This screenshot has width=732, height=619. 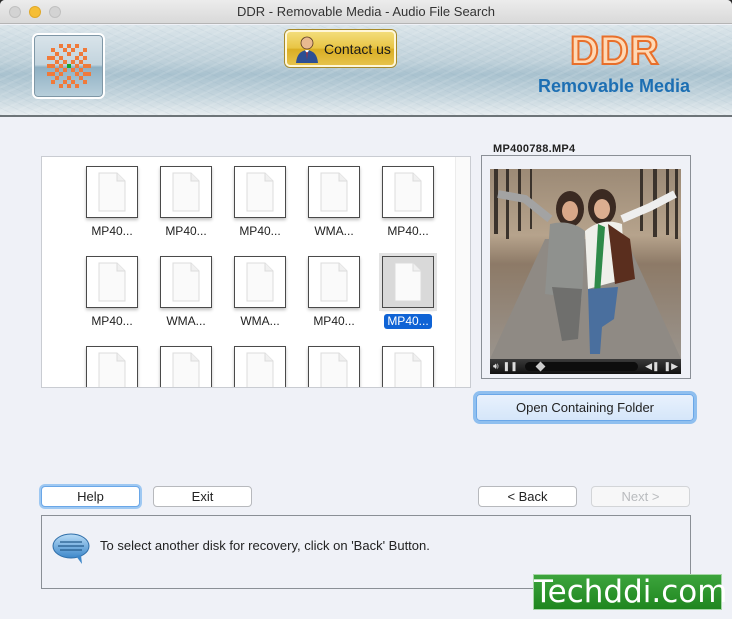 I want to click on exit-button: Exit, so click(x=202, y=496).